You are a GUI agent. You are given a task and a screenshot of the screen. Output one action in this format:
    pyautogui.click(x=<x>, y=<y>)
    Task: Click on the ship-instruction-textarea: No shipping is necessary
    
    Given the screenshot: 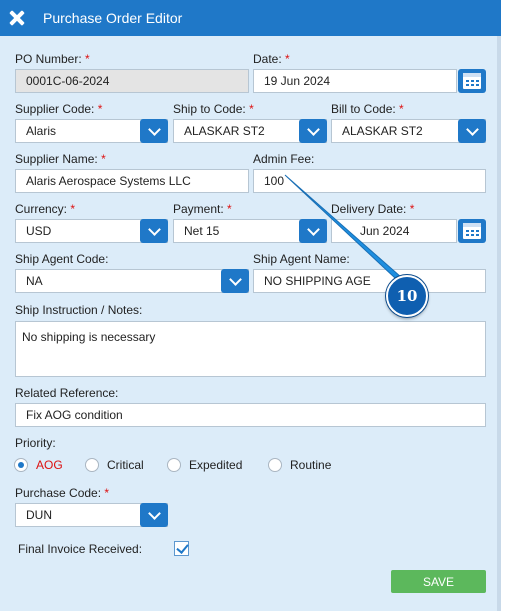 What is the action you would take?
    pyautogui.click(x=250, y=349)
    